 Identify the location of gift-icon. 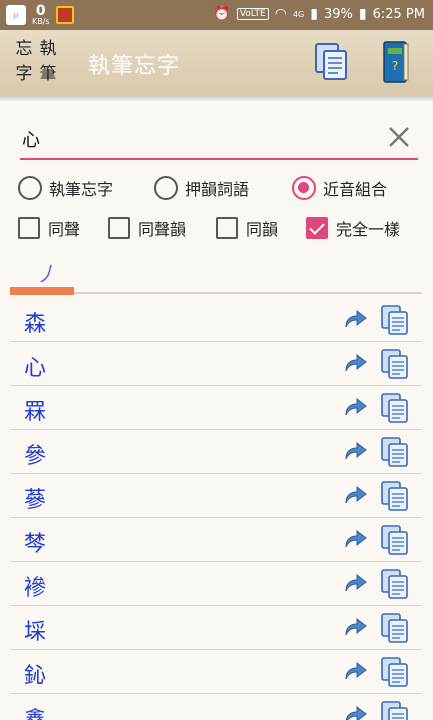
(64, 15).